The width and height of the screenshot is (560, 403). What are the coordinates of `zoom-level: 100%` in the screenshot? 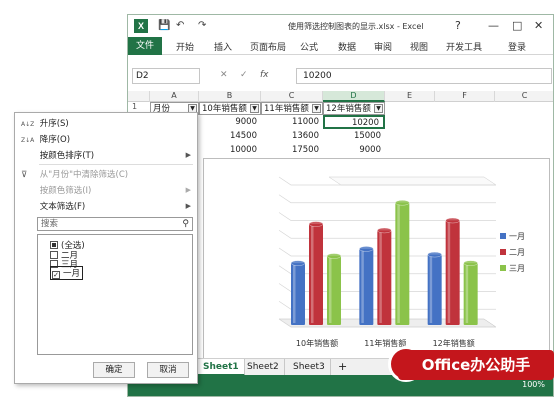 It's located at (533, 384).